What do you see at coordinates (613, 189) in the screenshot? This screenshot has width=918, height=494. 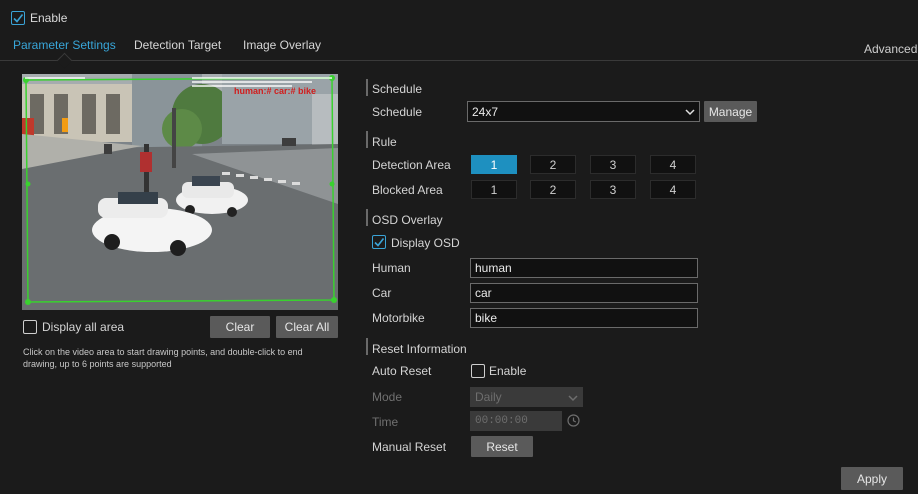 I see `blocked-area-3-button: 3` at bounding box center [613, 189].